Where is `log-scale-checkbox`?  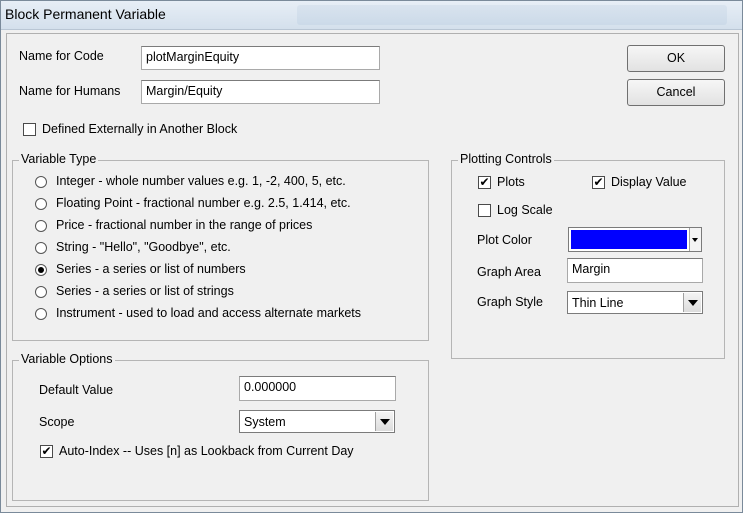
log-scale-checkbox is located at coordinates (484, 210).